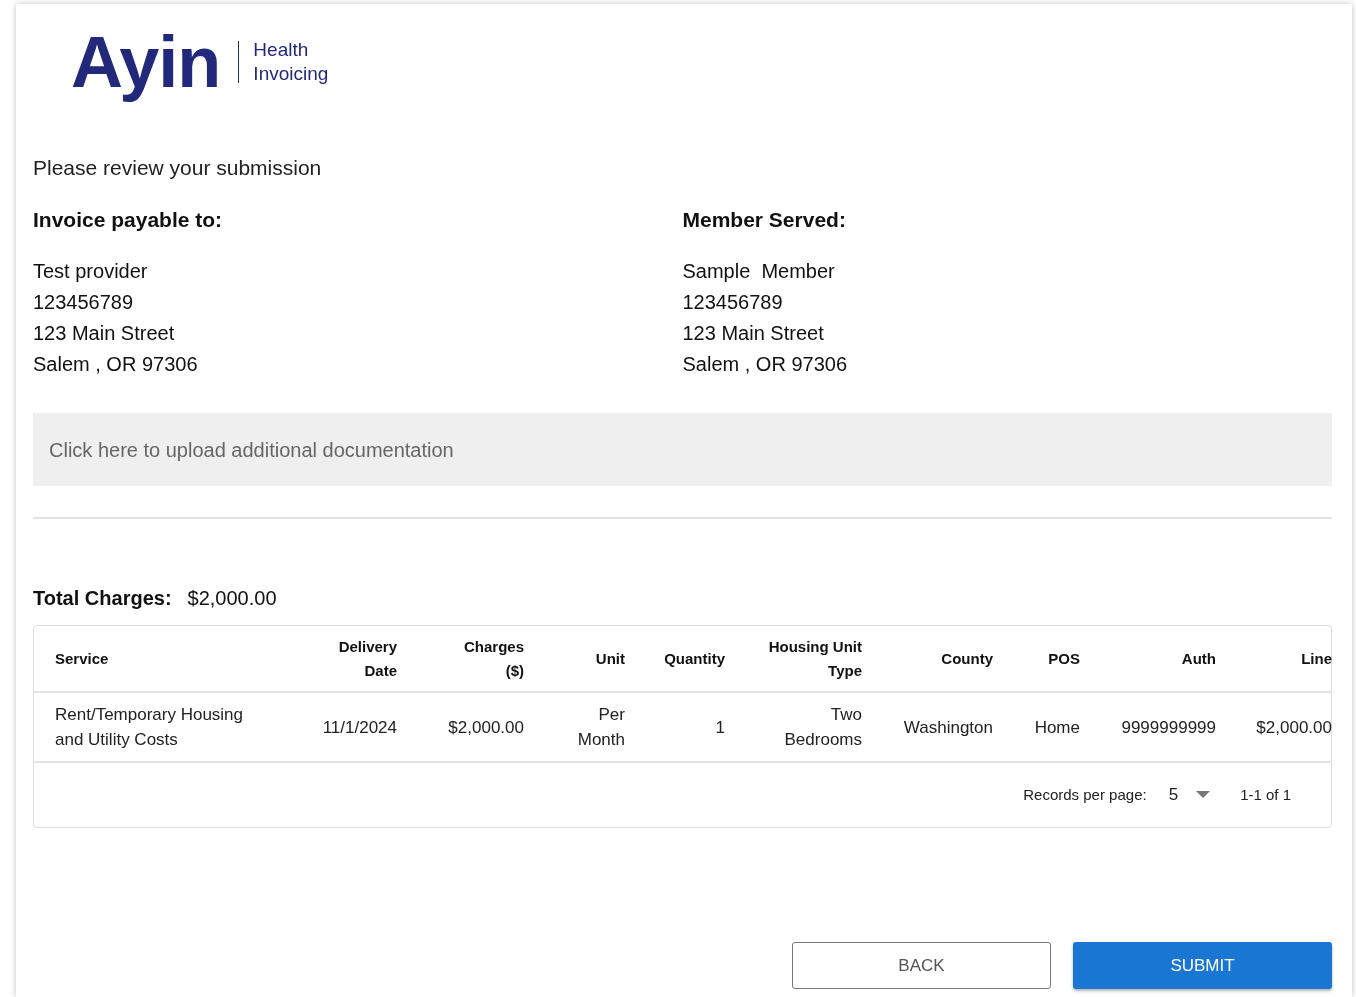 Image resolution: width=1356 pixels, height=997 pixels. I want to click on table-cell: 9999999999, so click(1148, 727).